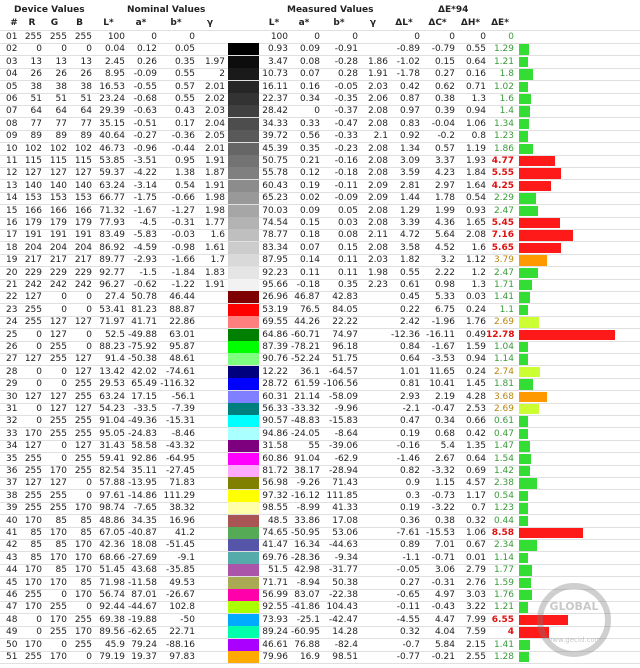 The width and height of the screenshot is (640, 668). Describe the element at coordinates (345, 297) in the screenshot. I see `cell-measured-b: 42.83` at that location.